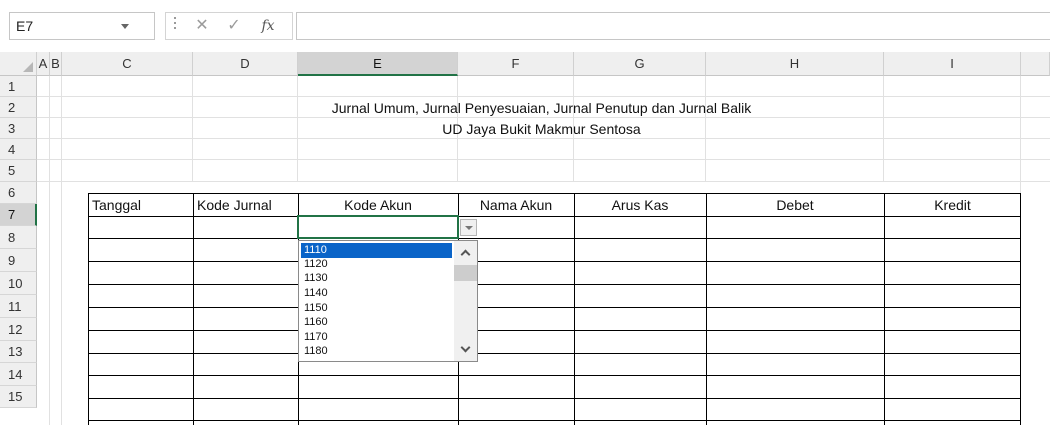 The height and width of the screenshot is (425, 1050). What do you see at coordinates (268, 26) in the screenshot?
I see `fx-icon: fx` at bounding box center [268, 26].